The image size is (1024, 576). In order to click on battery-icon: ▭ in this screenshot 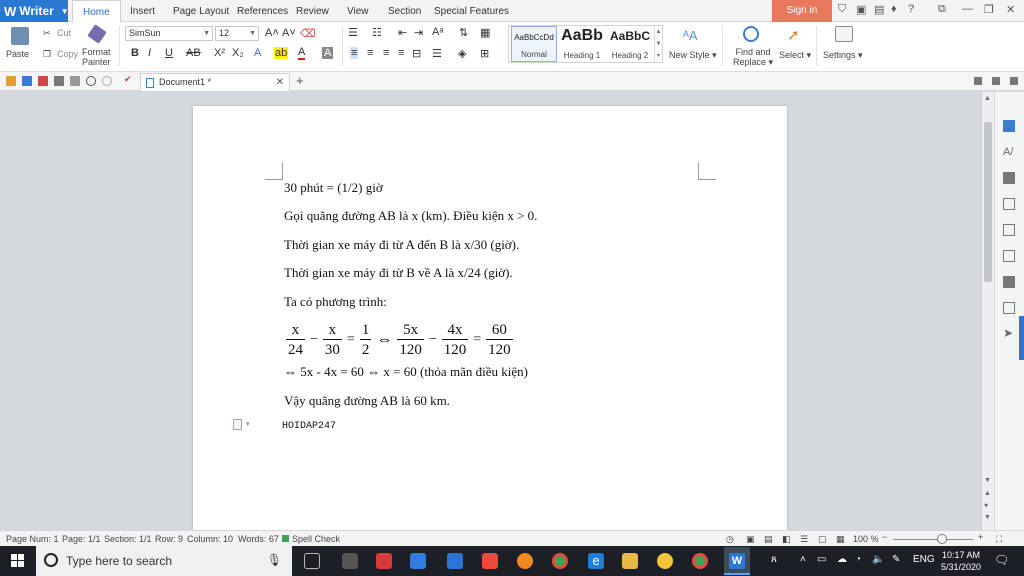, I will do `click(821, 559)`.